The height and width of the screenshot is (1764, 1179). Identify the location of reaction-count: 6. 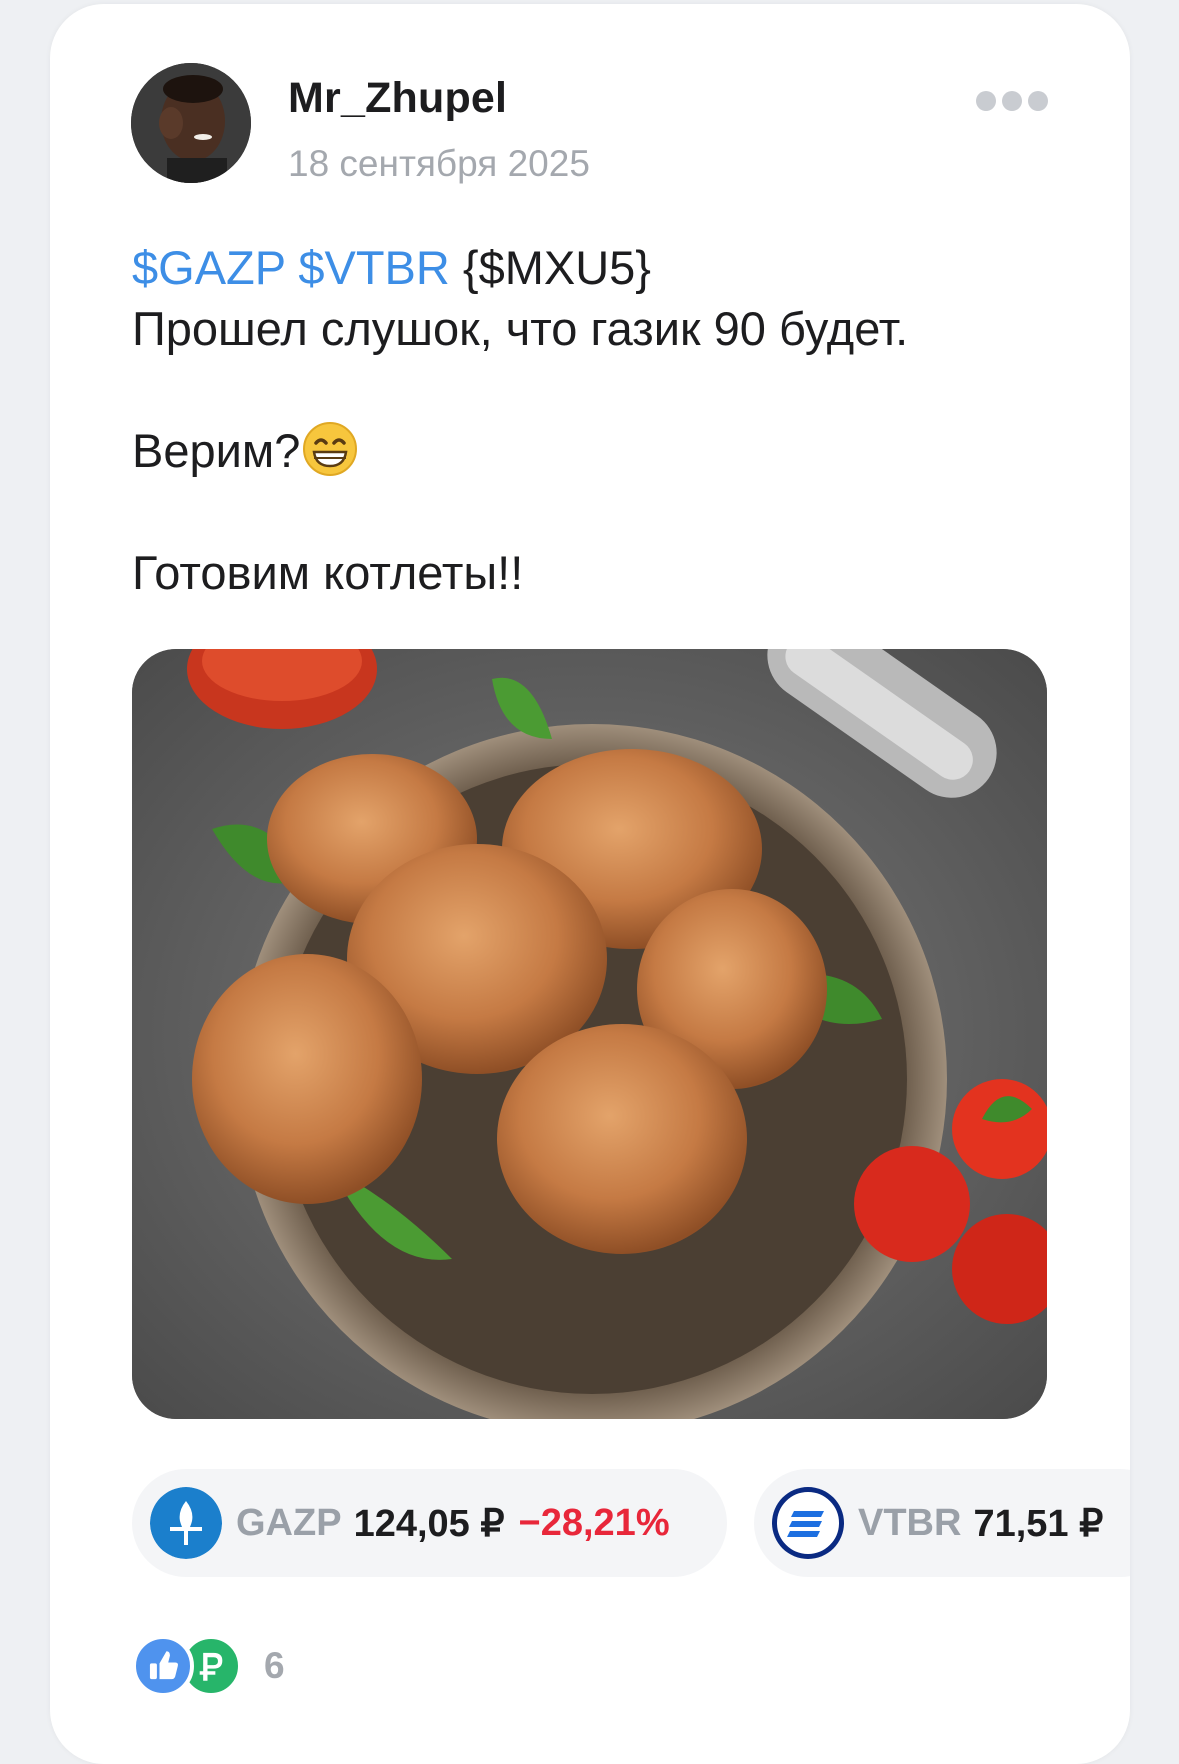
(274, 1665).